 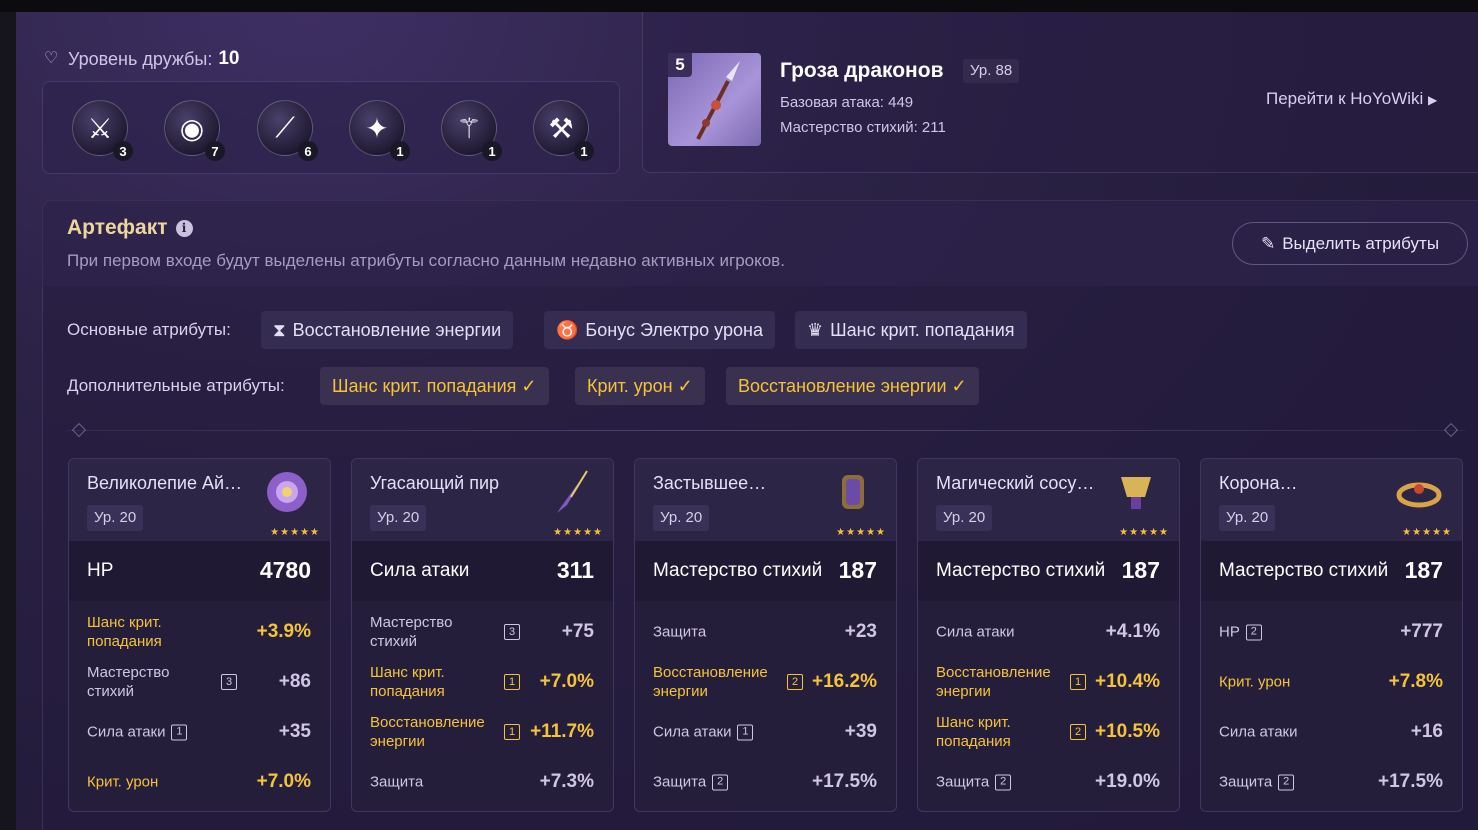 What do you see at coordinates (861, 532) in the screenshot?
I see `rarity-stars: ★★★★★` at bounding box center [861, 532].